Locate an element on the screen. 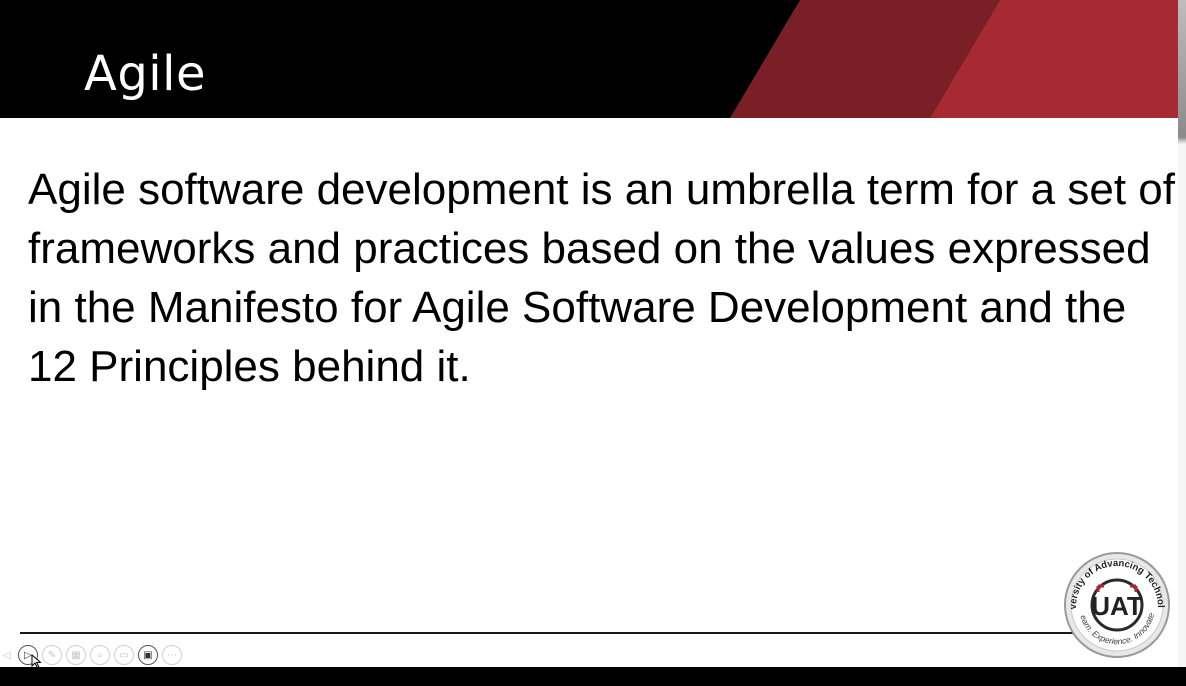  bottom-bar is located at coordinates (593, 676).